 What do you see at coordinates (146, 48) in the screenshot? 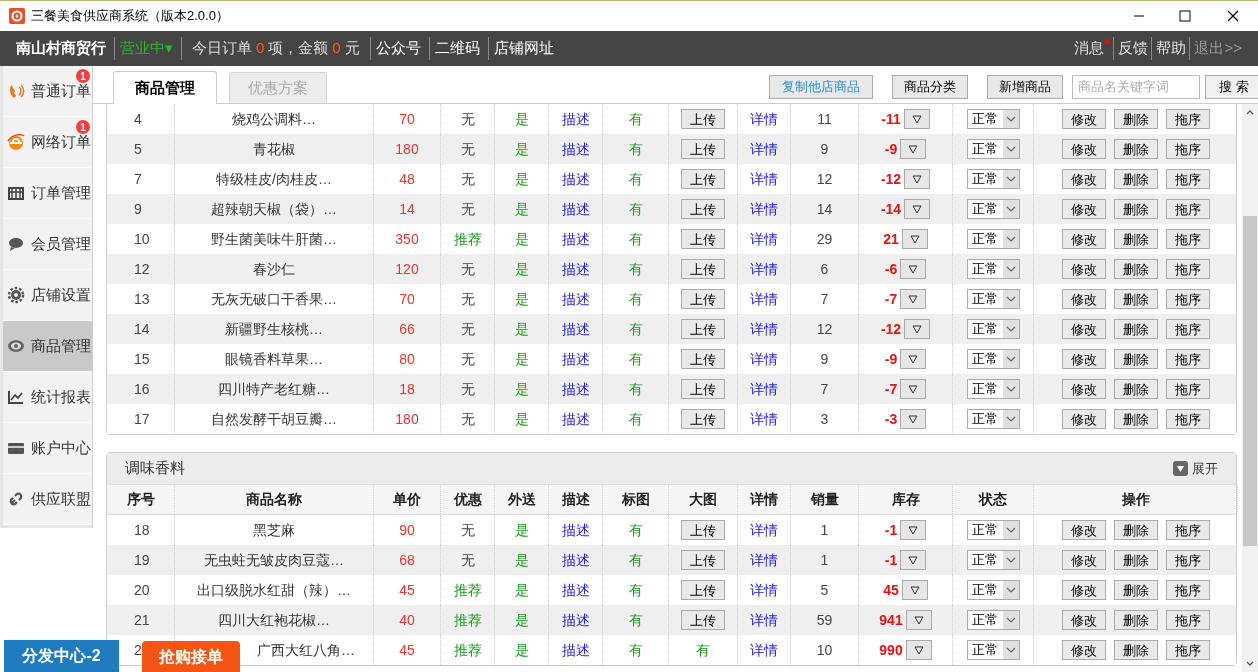
I see `business-status-dropdown: 营业中▾` at bounding box center [146, 48].